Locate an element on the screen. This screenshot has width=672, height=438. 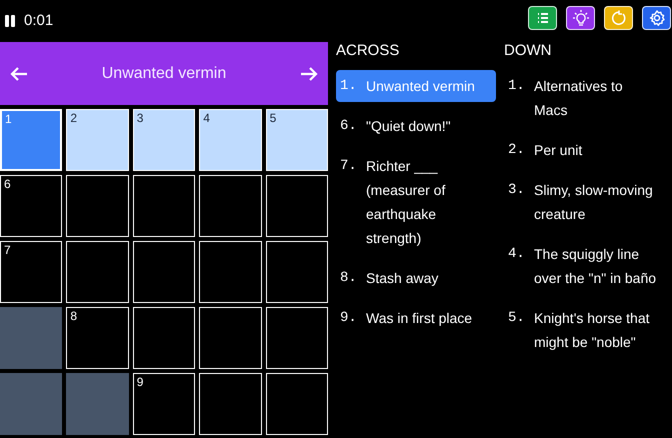
clue-text: Unwanted vermin is located at coordinates (420, 86).